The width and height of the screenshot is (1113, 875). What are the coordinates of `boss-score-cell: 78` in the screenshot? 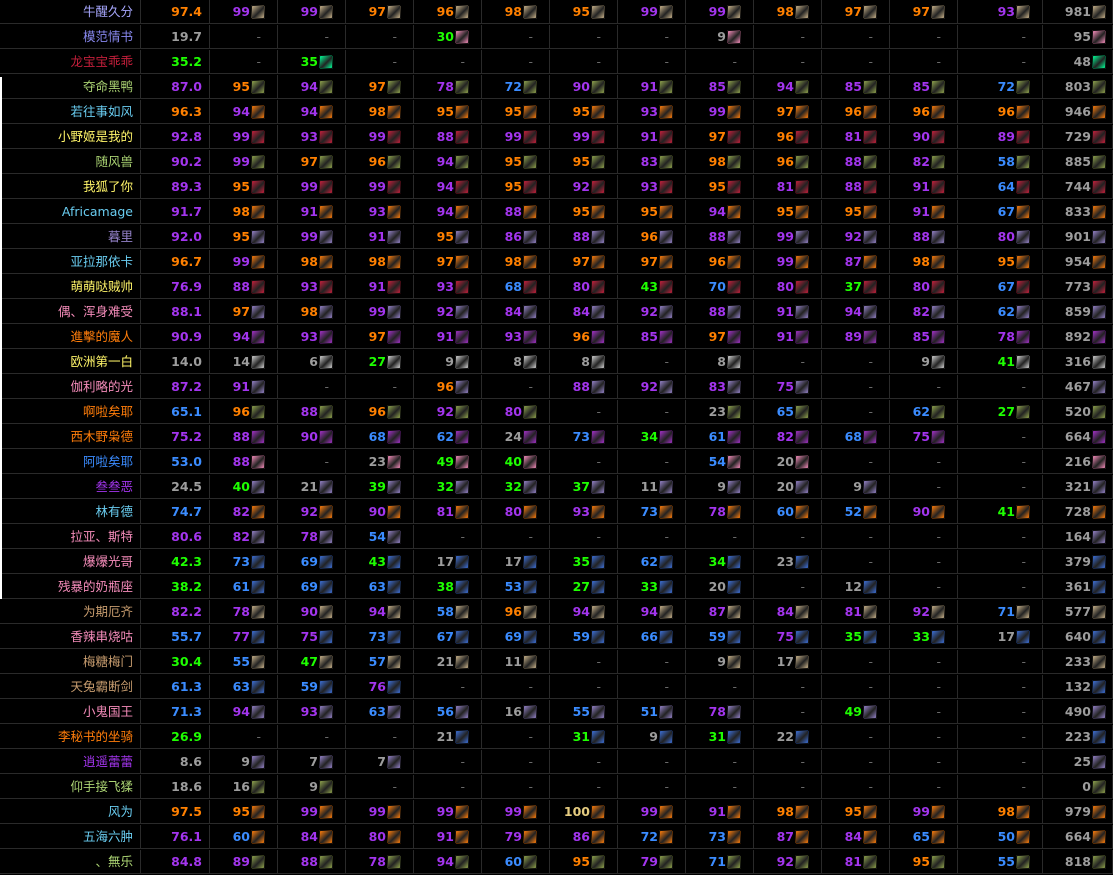 It's located at (448, 87).